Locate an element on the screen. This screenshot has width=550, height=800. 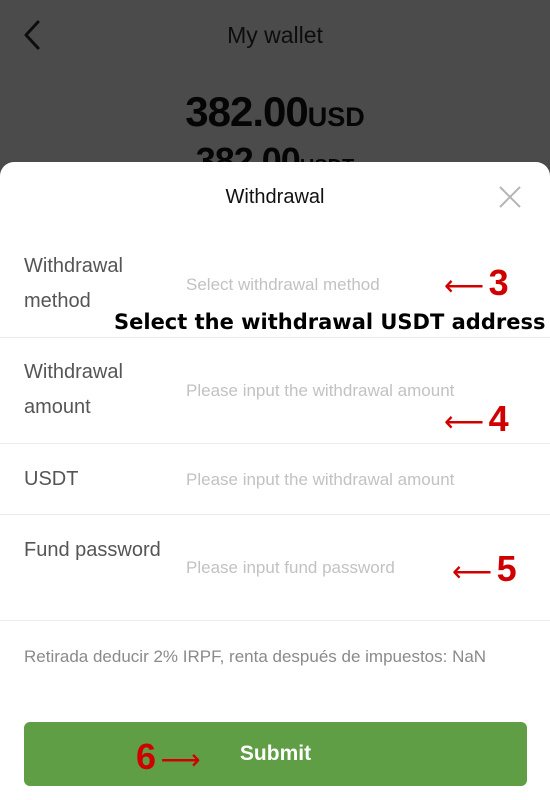
usdt-row: USDT is located at coordinates (275, 479).